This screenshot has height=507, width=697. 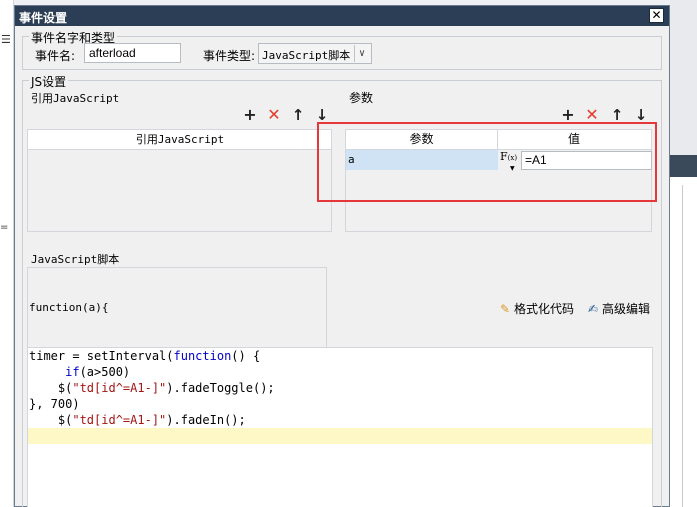 I want to click on ref-js-table-body, so click(x=179, y=191).